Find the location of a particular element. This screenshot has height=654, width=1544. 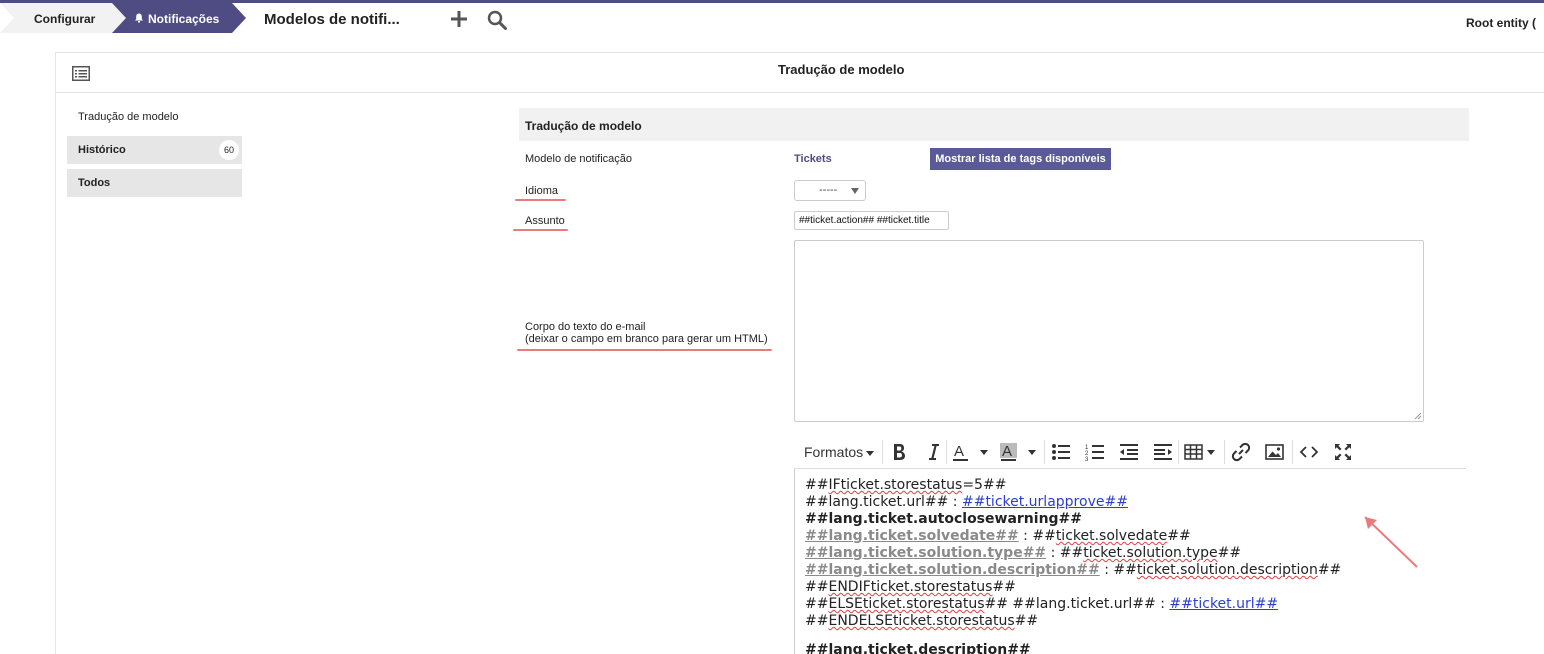

card-header: Tradução de modelo is located at coordinates (800, 73).